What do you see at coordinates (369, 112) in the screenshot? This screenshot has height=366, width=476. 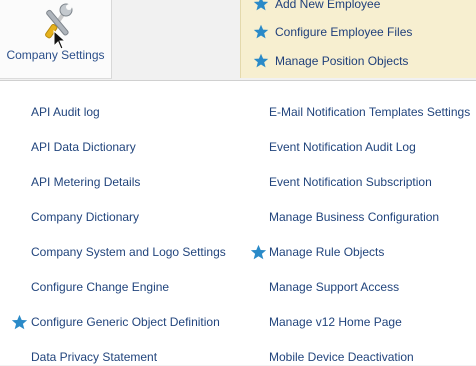 I see `menu-item-email-notification-templates-settings: E-Mail Notification Templates Settings` at bounding box center [369, 112].